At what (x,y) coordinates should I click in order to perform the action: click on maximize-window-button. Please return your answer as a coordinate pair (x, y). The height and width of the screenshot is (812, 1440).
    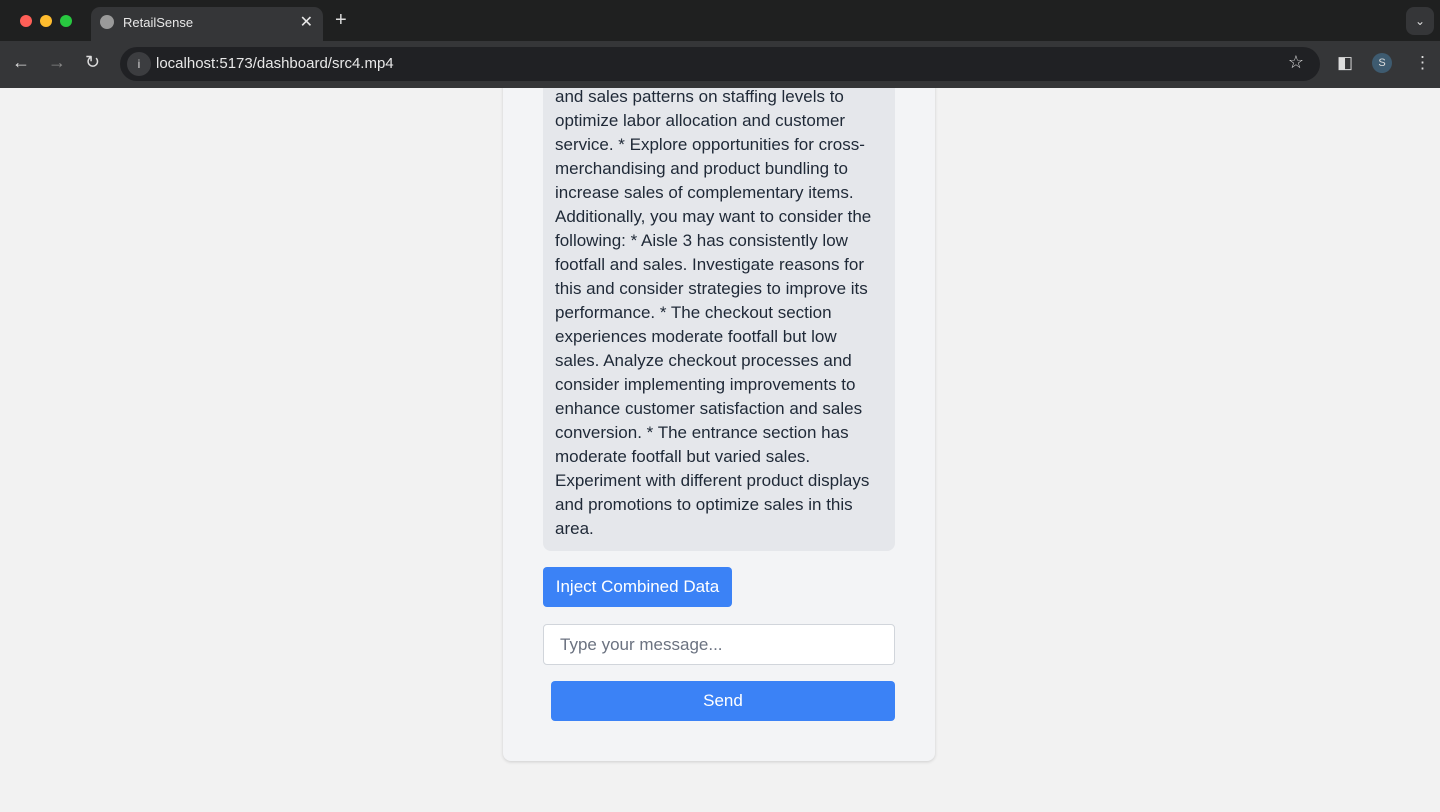
    Looking at the image, I should click on (66, 21).